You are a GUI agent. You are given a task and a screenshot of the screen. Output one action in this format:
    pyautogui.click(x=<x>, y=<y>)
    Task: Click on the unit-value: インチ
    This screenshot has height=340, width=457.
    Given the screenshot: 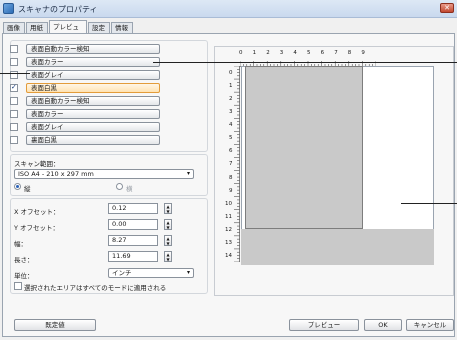 What is the action you would take?
    pyautogui.click(x=122, y=273)
    